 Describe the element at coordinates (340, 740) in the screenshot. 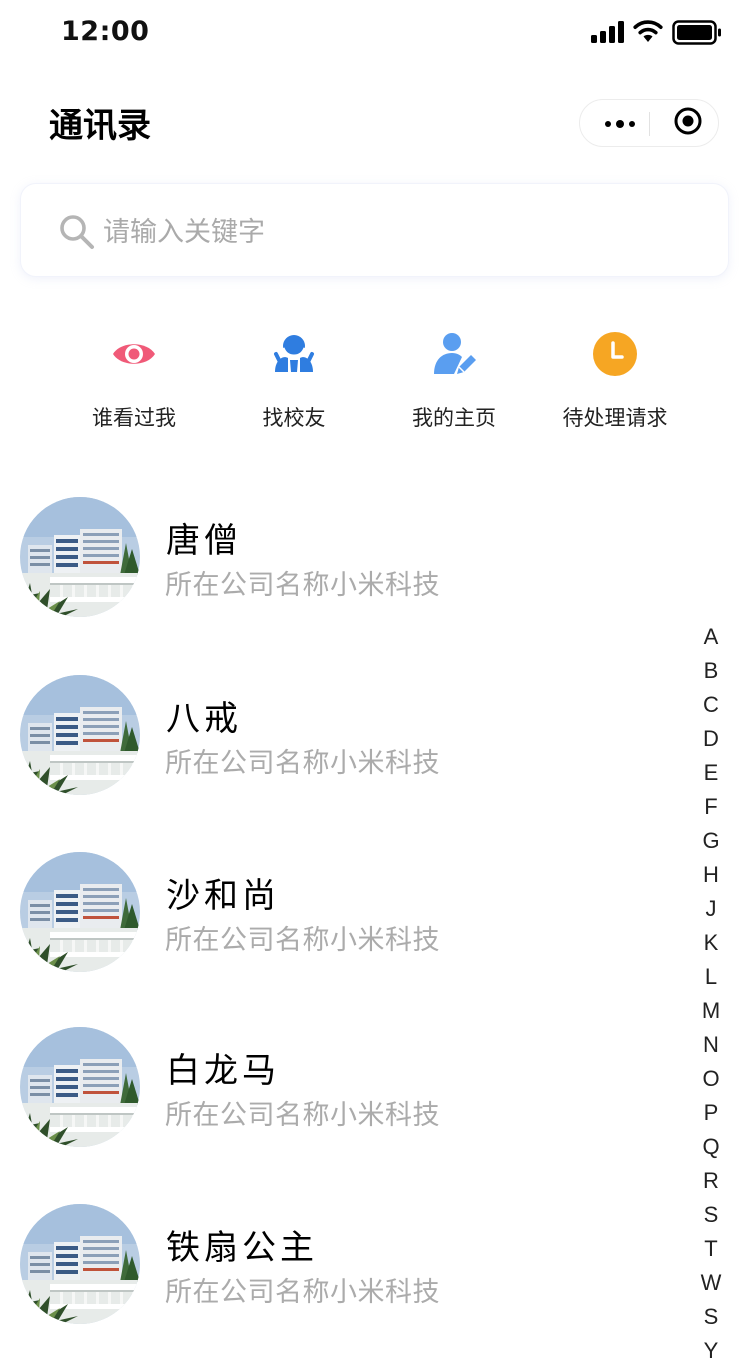

I see `contact-item: 八戒 所在公司名称小米科技` at that location.